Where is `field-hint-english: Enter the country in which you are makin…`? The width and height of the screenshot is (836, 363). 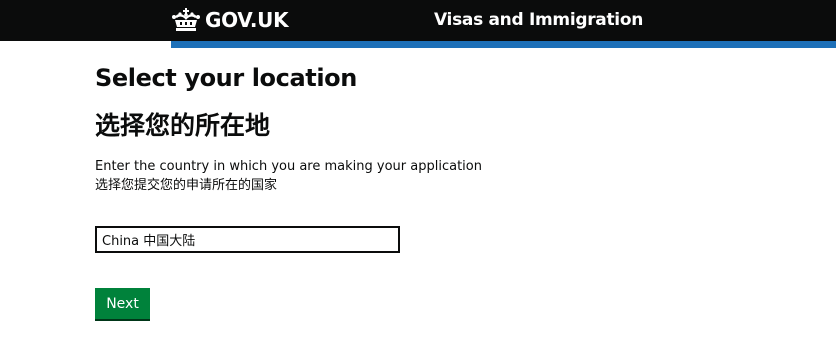
field-hint-english: Enter the country in which you are makin… is located at coordinates (288, 166).